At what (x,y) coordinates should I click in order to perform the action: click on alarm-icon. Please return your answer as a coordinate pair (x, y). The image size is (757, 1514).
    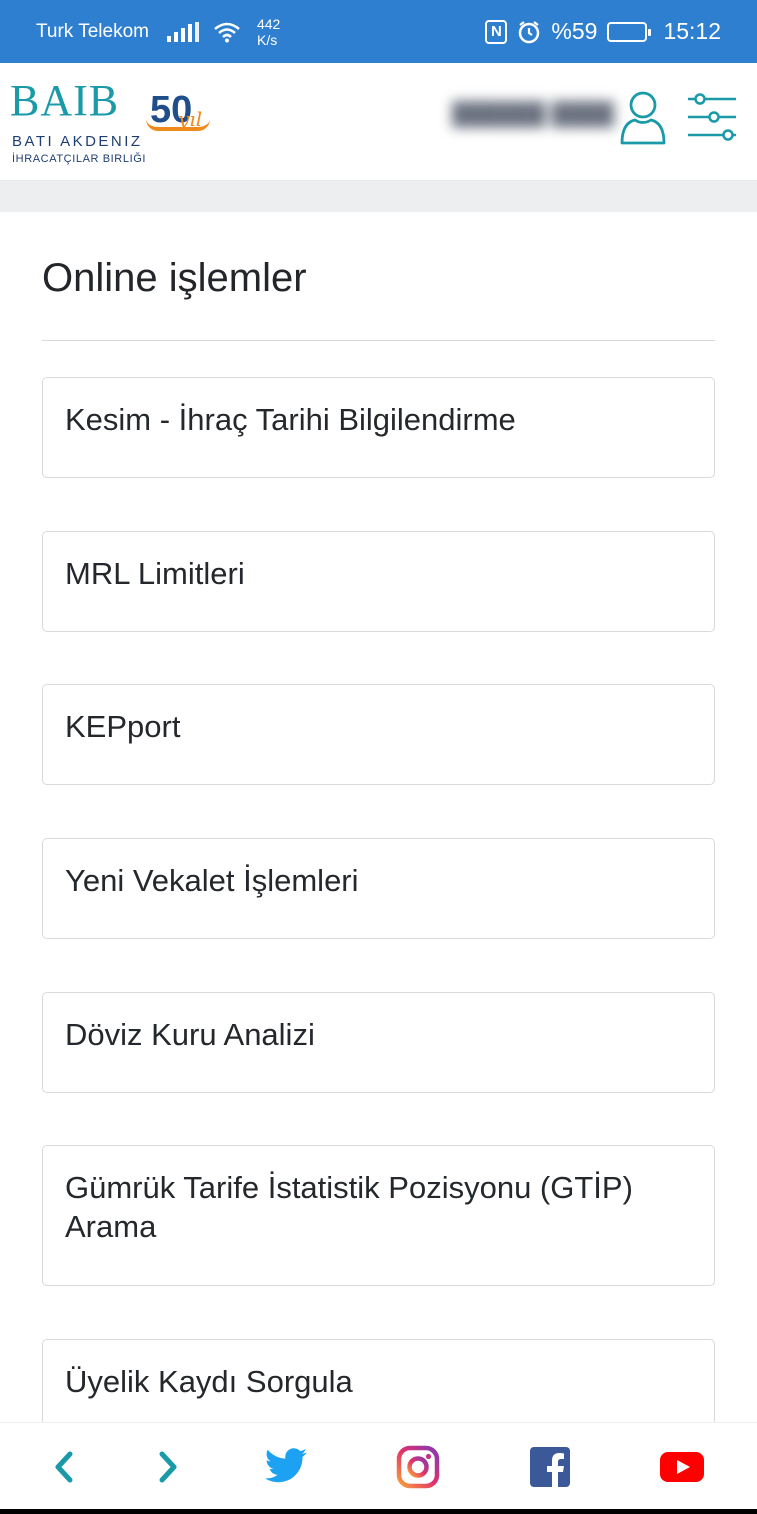
    Looking at the image, I should click on (529, 31).